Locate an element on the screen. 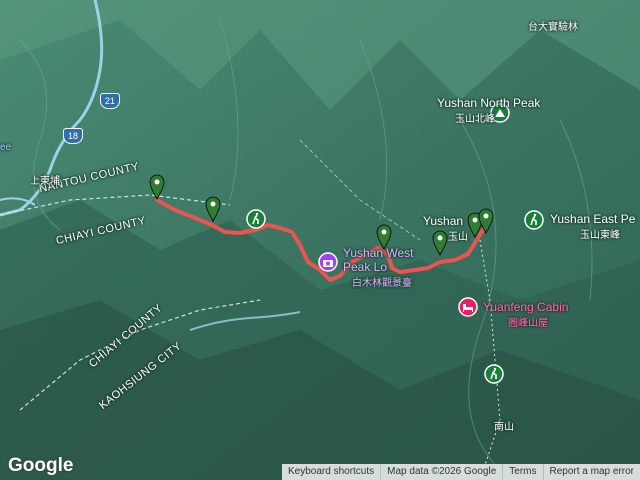 The width and height of the screenshot is (640, 480). poi-east-peak-name-zh: 玉山東峰 is located at coordinates (600, 235).